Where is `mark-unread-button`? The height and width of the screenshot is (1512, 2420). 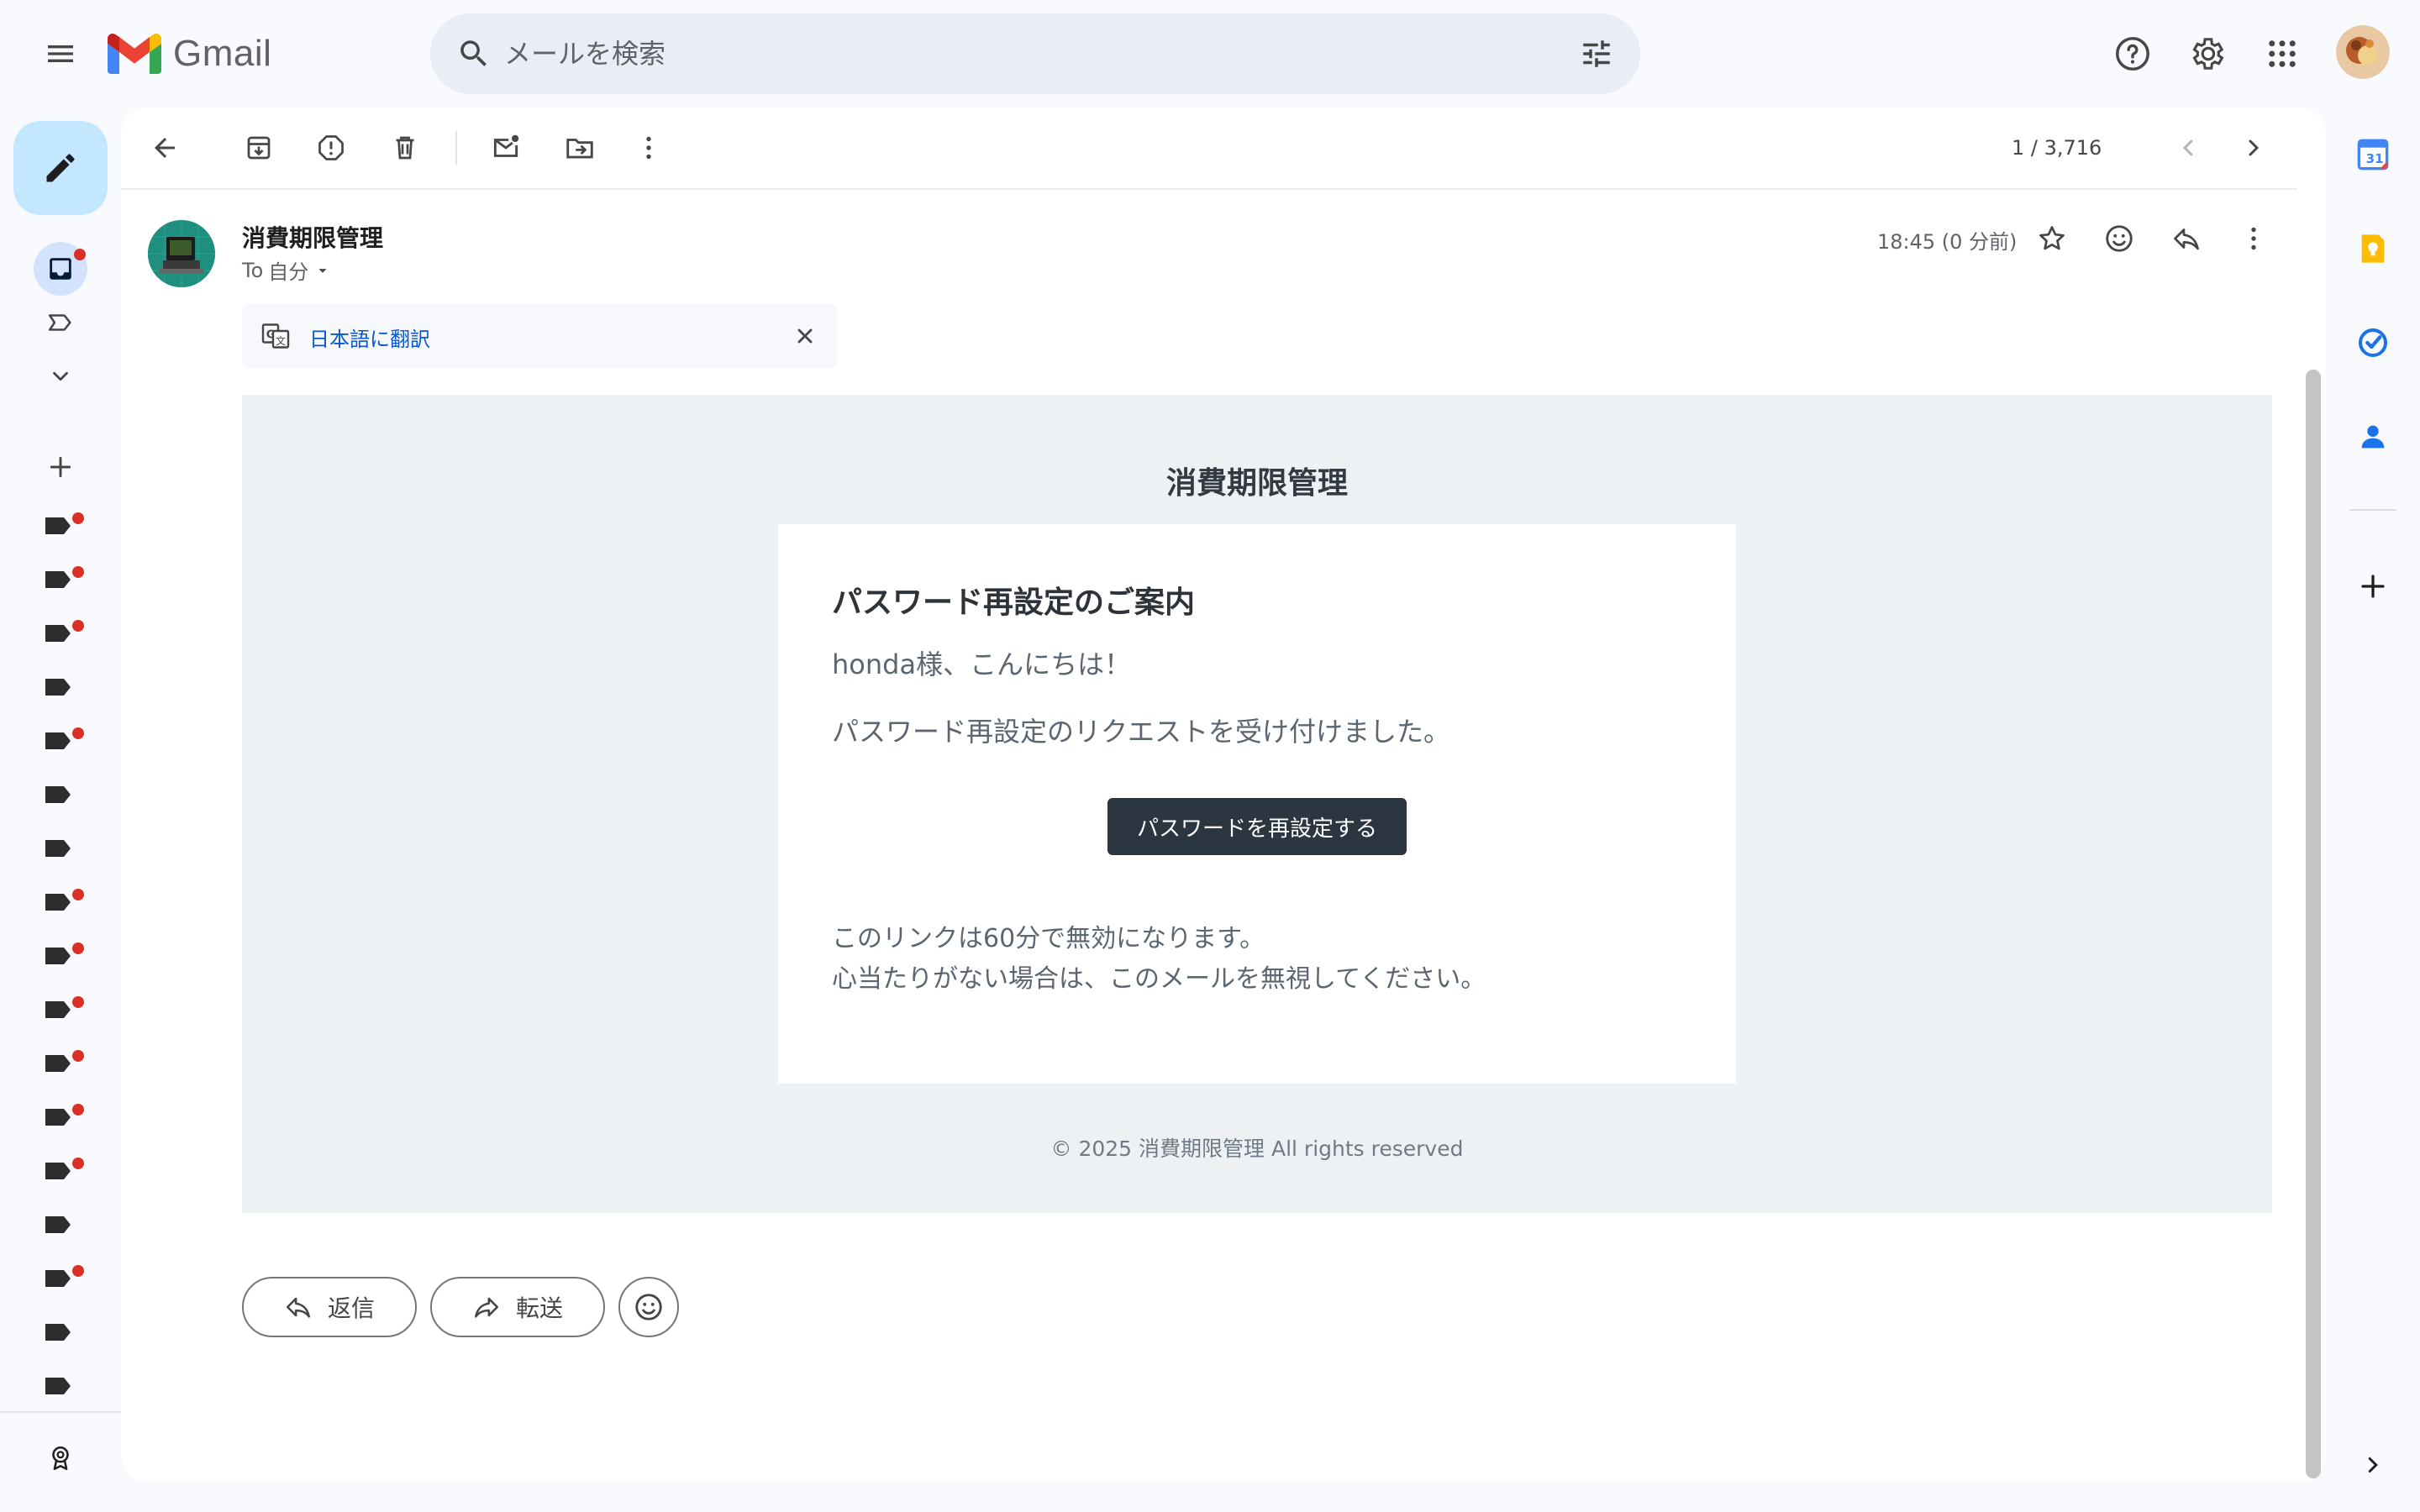
mark-unread-button is located at coordinates (506, 148).